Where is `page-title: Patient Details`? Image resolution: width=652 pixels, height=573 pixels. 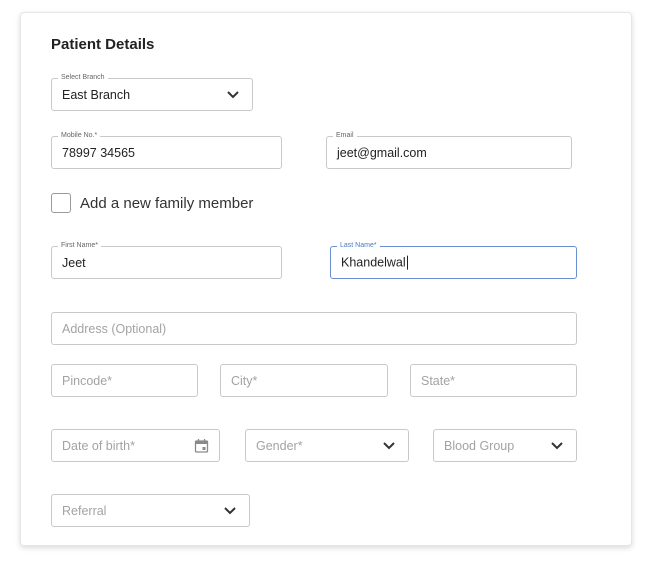
page-title: Patient Details is located at coordinates (103, 44).